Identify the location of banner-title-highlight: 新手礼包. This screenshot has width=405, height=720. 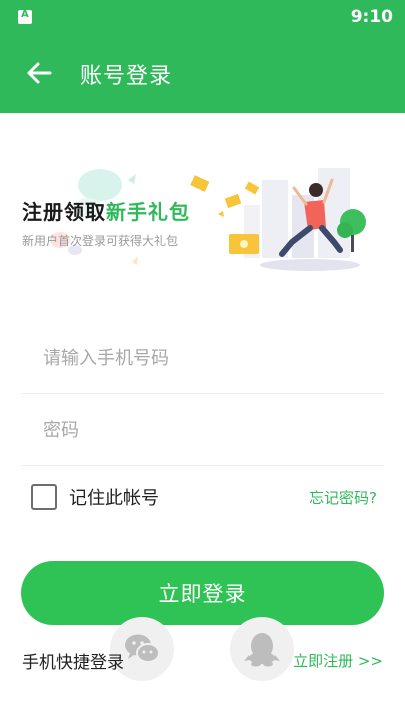
(148, 212).